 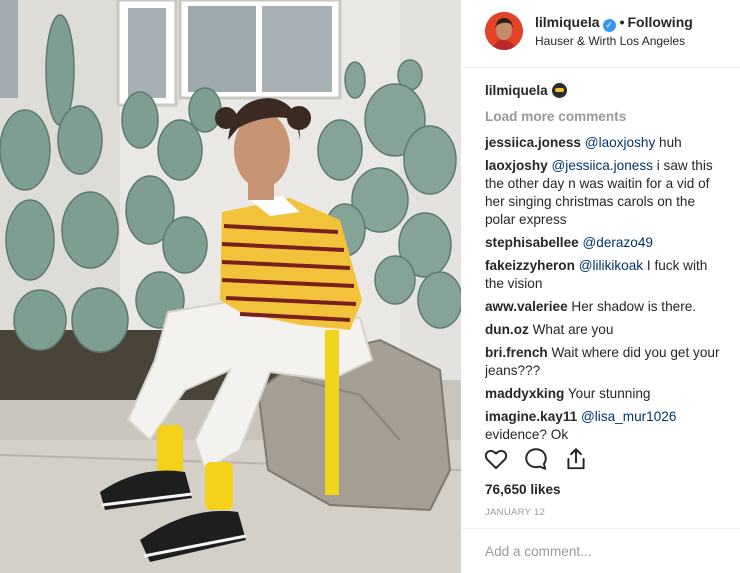 I want to click on comment-username: aww.valeriee, so click(x=526, y=306).